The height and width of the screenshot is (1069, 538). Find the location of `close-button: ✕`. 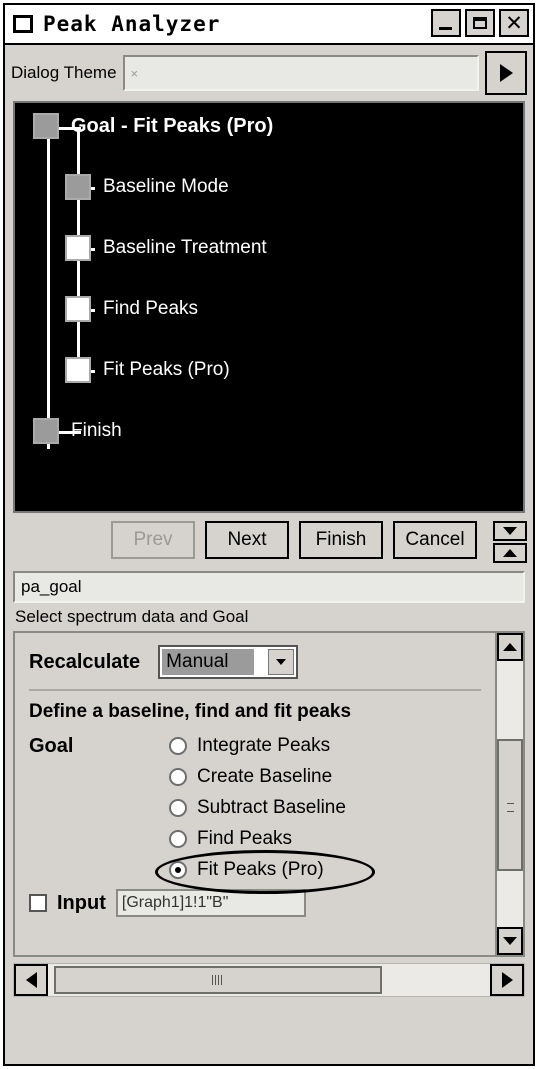

close-button: ✕ is located at coordinates (514, 23).